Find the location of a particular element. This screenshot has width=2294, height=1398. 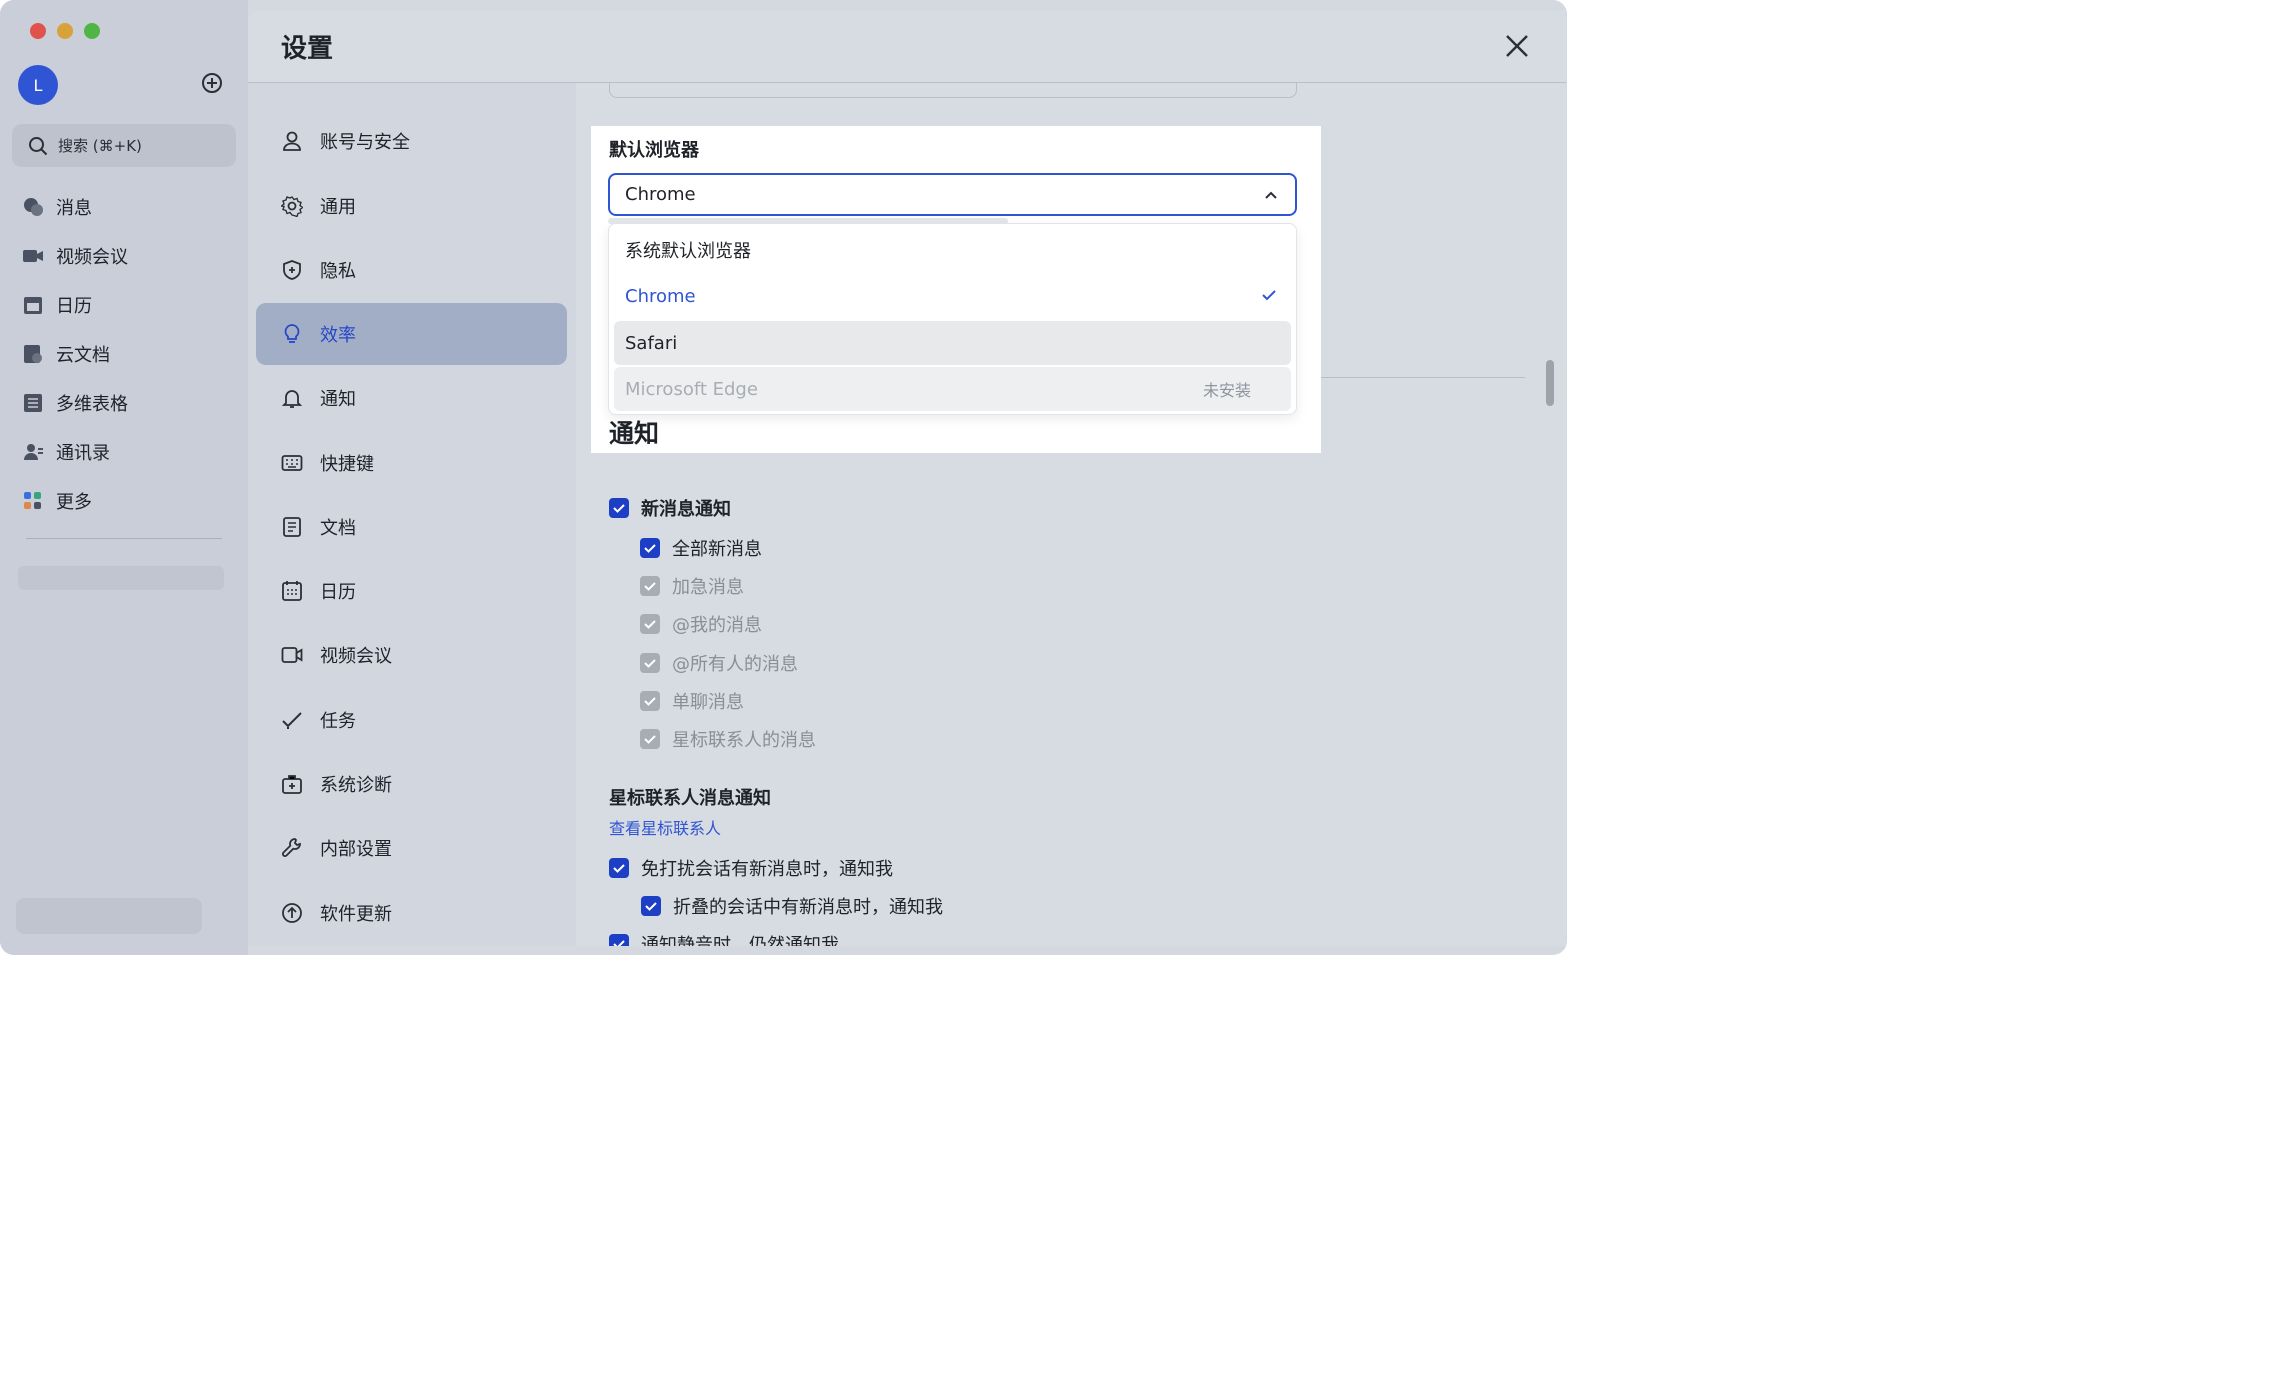

all-messages-checkbox: 全部新消息 is located at coordinates (701, 548).